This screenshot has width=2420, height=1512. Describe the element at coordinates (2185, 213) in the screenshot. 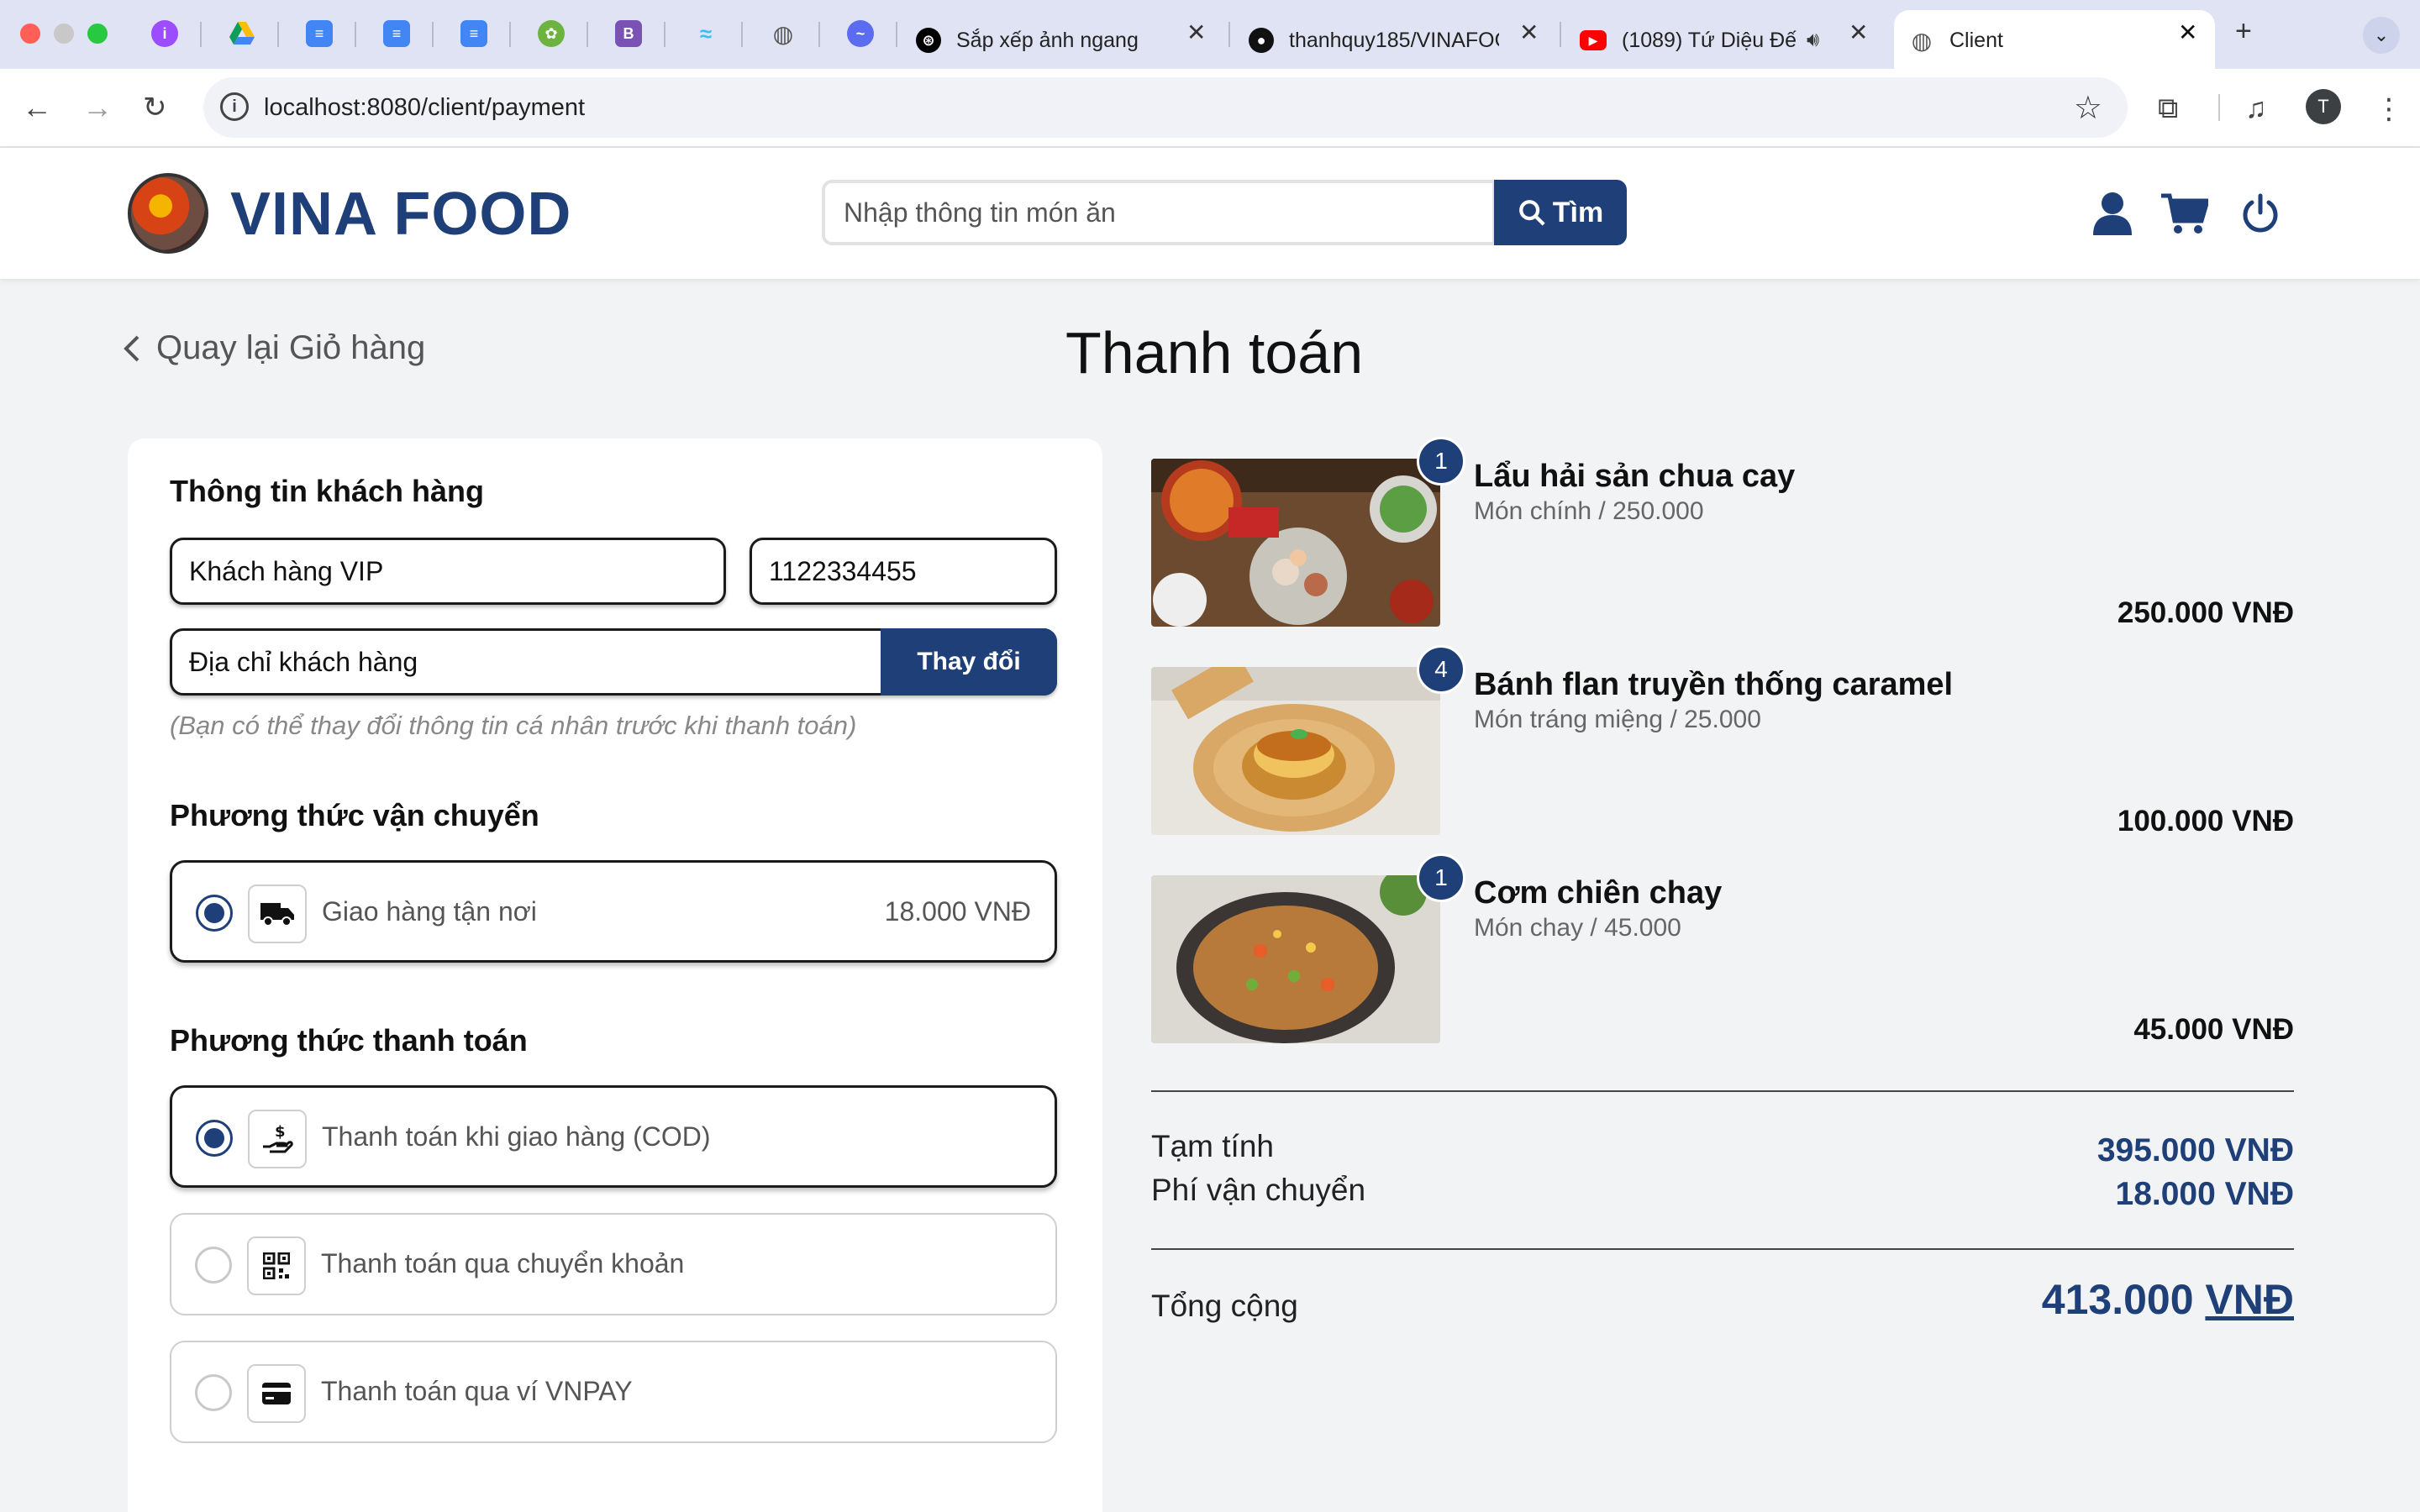

I see `cart-icon` at that location.